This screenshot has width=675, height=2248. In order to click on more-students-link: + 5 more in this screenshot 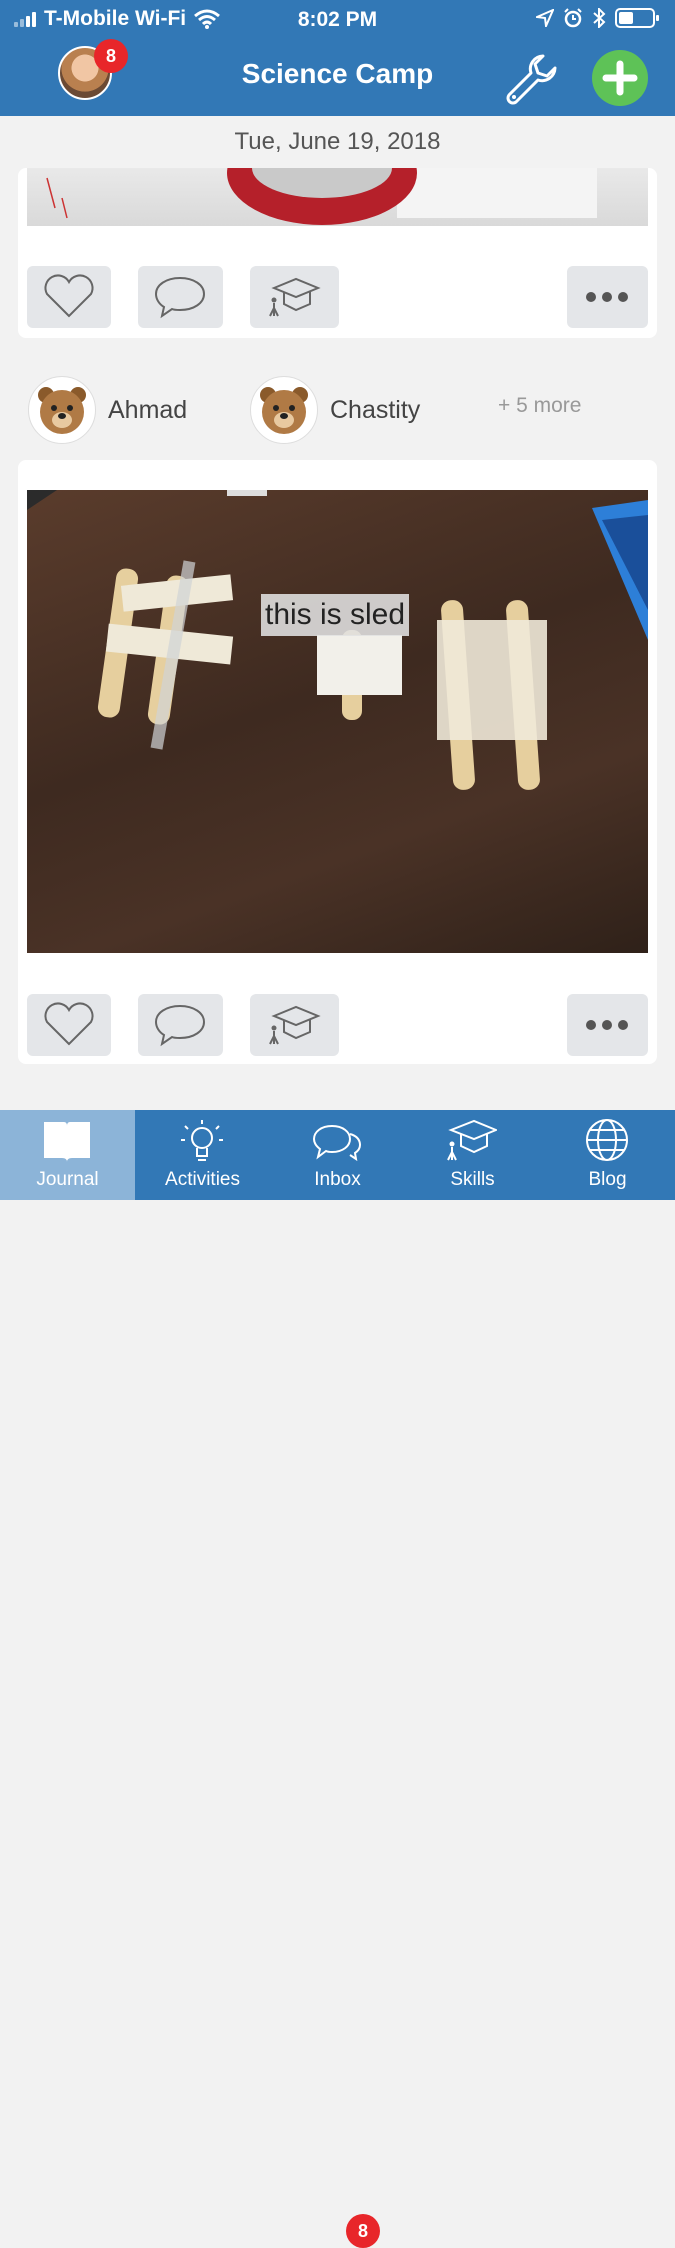, I will do `click(539, 406)`.